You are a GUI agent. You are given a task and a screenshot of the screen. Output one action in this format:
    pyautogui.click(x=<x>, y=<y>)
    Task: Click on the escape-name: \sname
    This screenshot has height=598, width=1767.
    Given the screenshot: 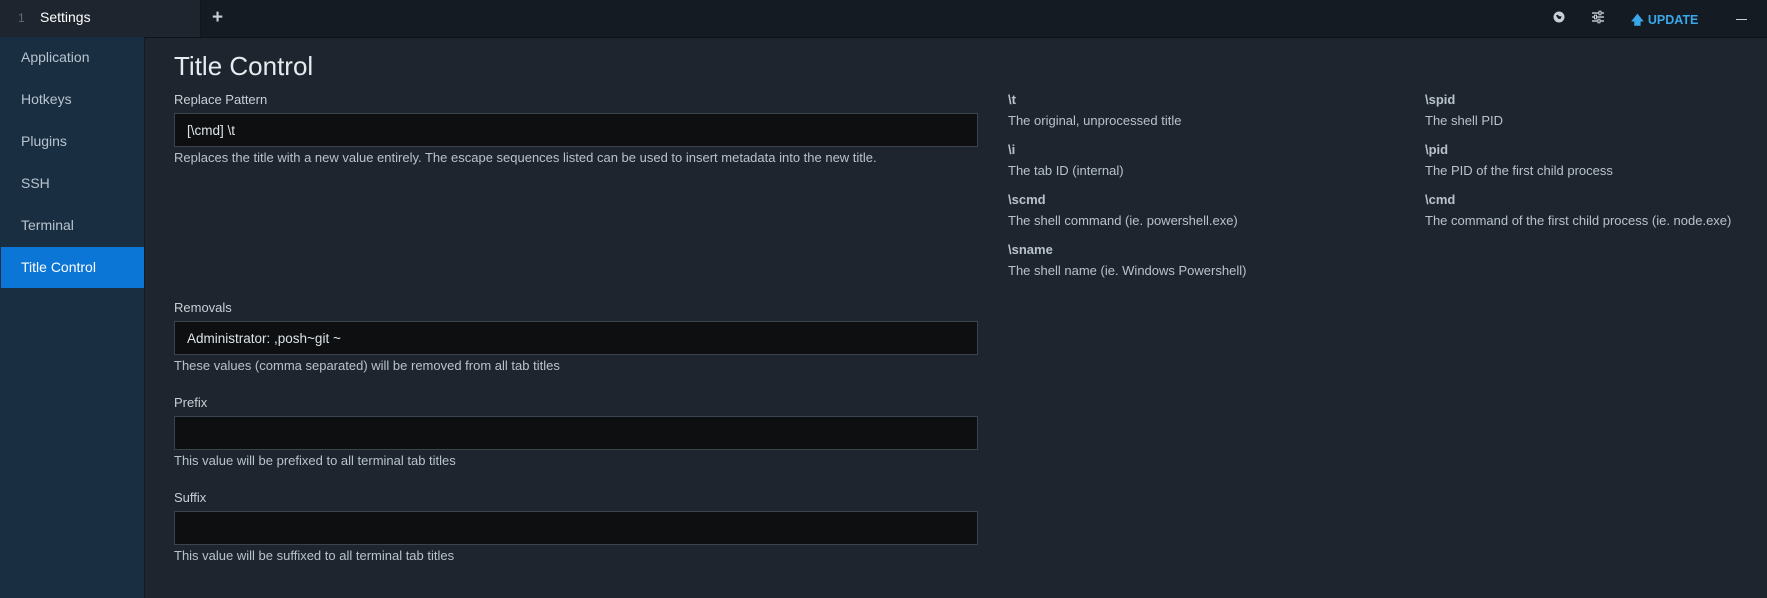 What is the action you would take?
    pyautogui.click(x=1030, y=249)
    